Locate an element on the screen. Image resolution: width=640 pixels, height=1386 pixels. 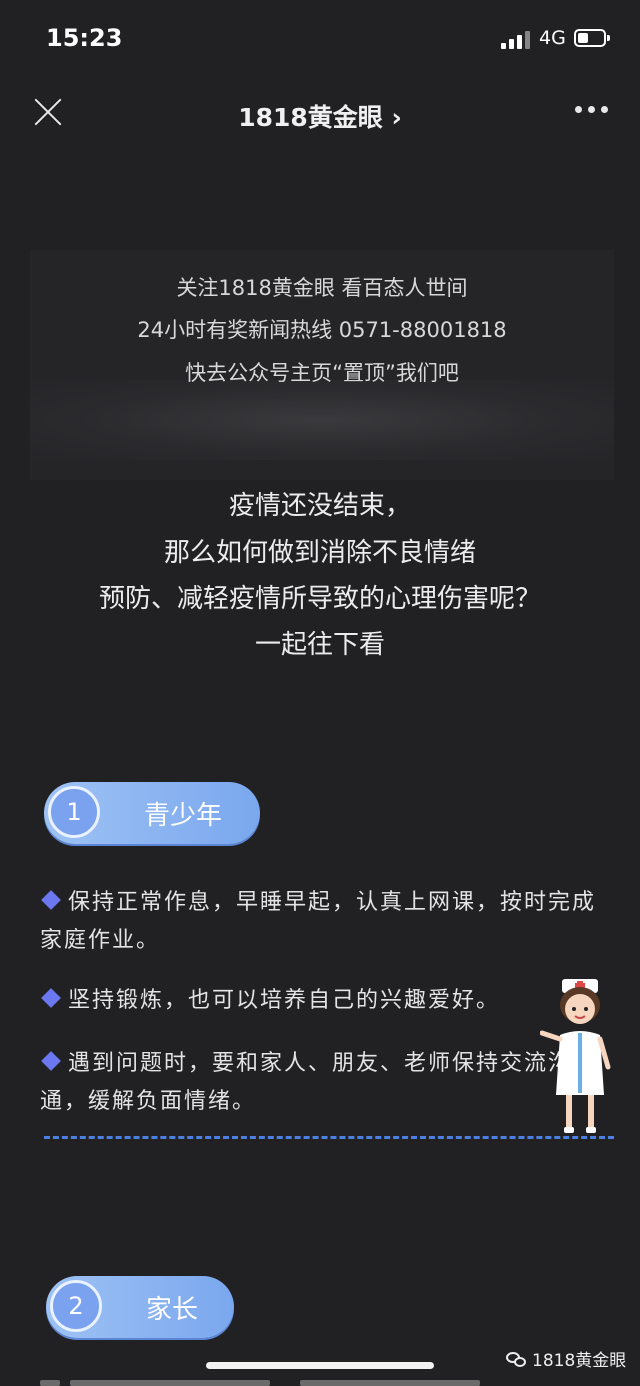
watermark: 1818黄金眼 is located at coordinates (566, 1358).